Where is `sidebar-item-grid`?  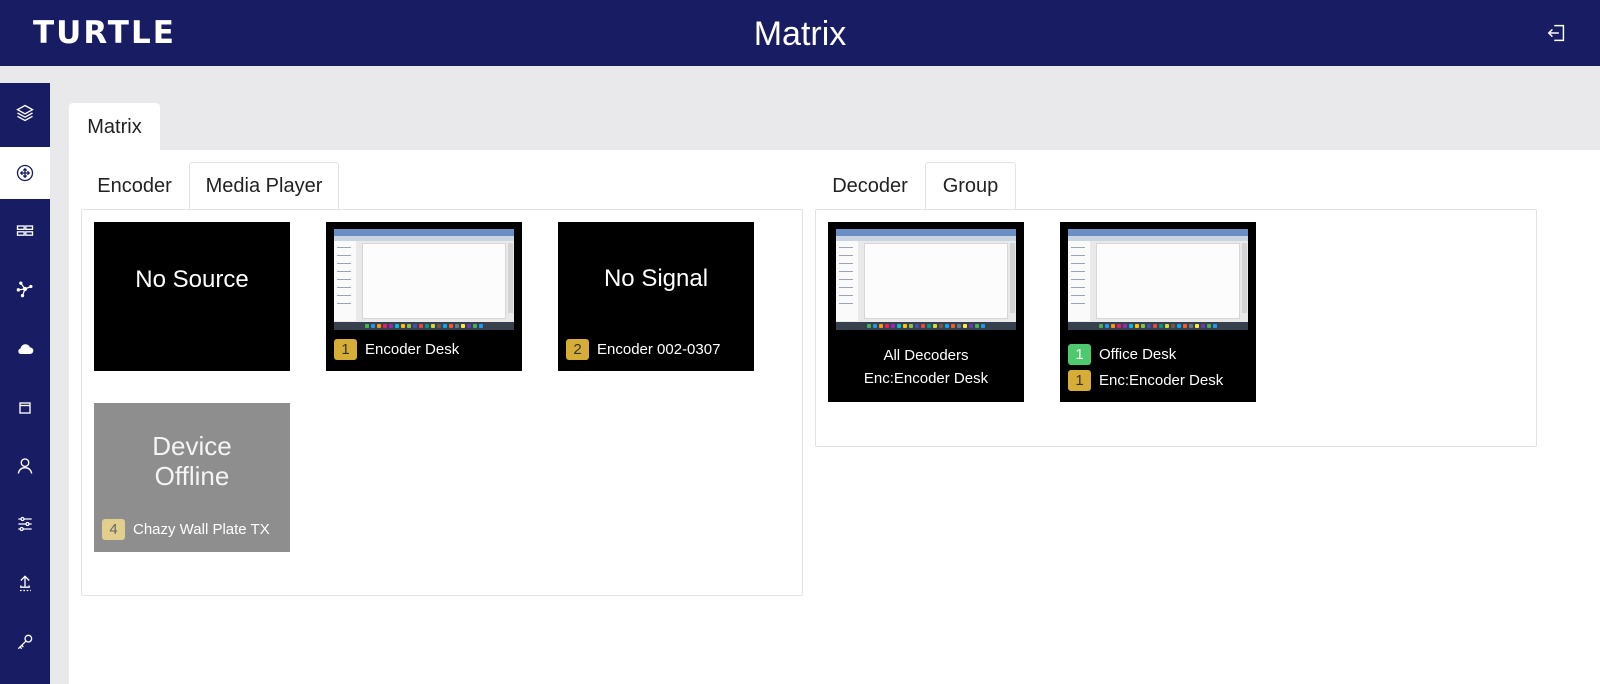
sidebar-item-grid is located at coordinates (25, 231).